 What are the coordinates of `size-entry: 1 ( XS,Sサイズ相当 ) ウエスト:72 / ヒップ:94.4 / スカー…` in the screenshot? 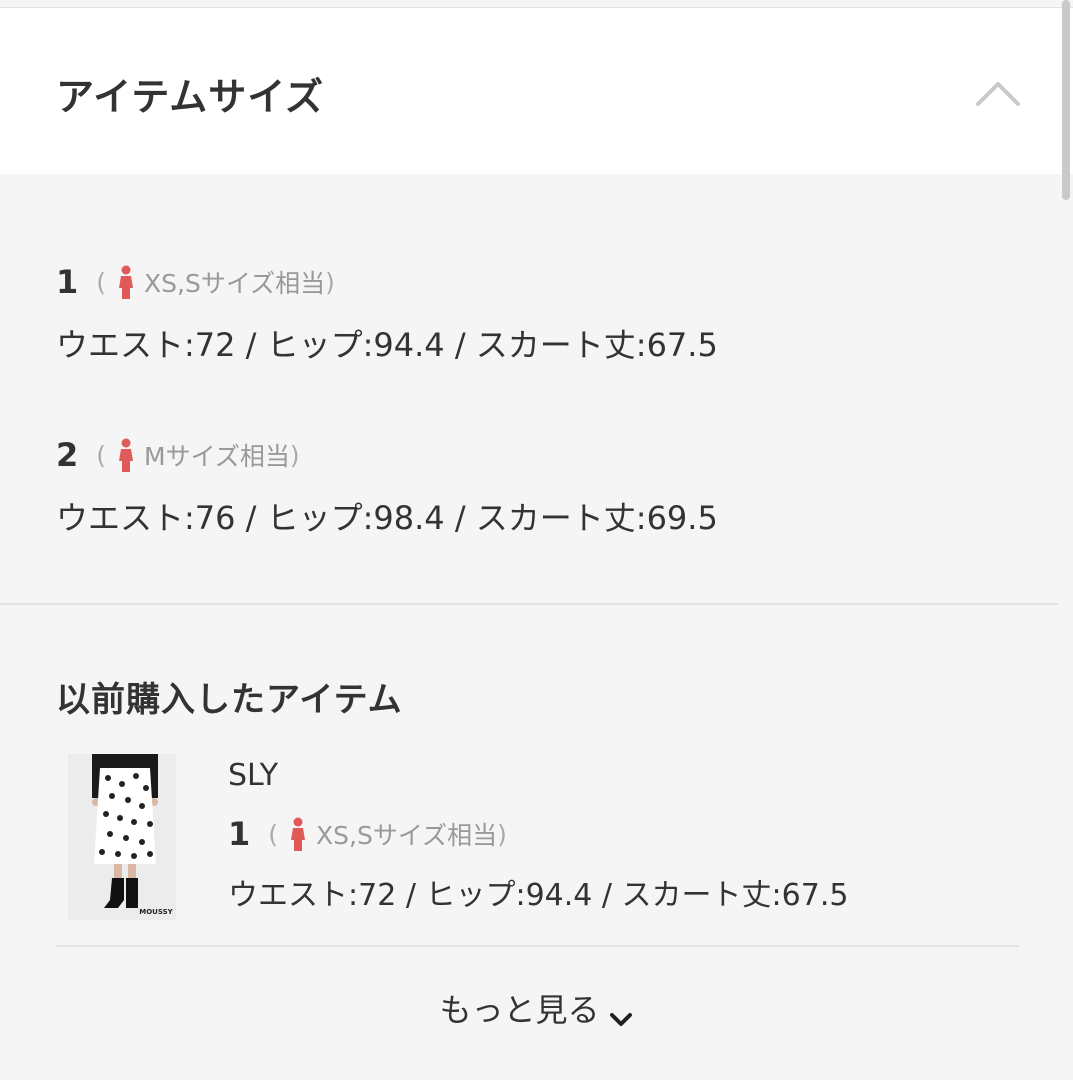 It's located at (387, 314).